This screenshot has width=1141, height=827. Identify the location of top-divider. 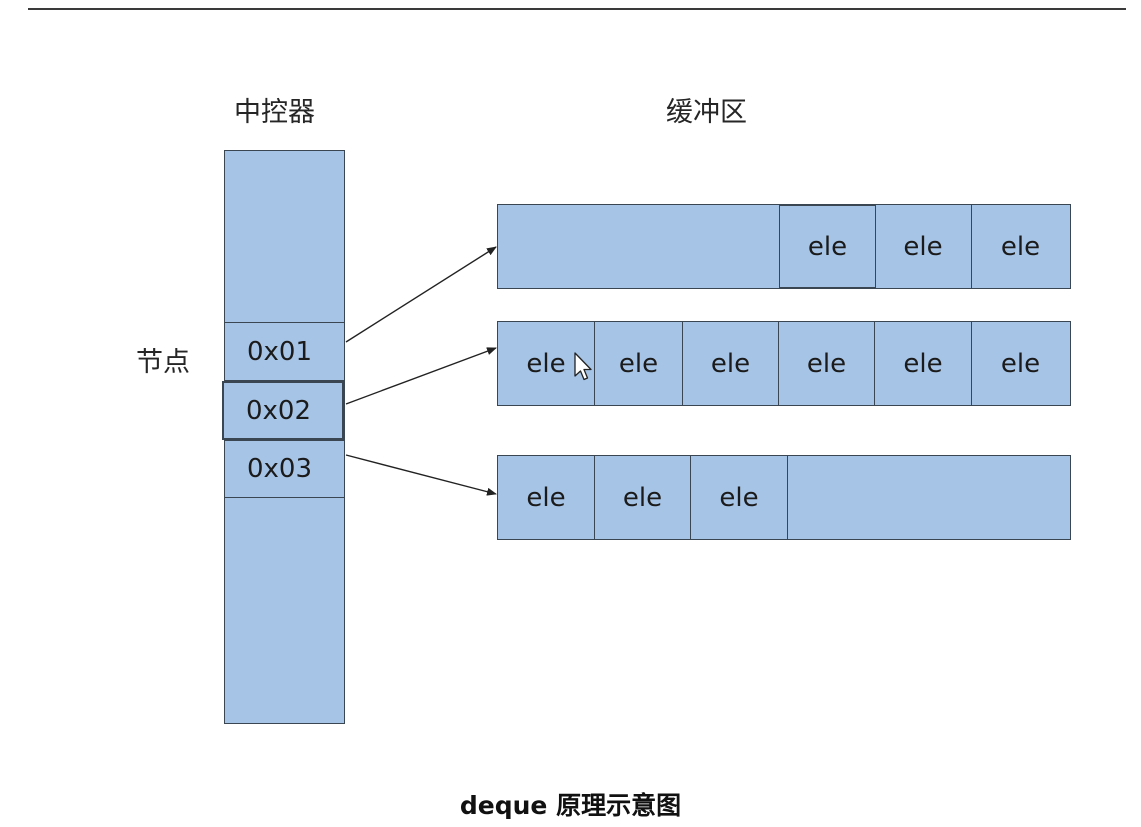
(577, 9).